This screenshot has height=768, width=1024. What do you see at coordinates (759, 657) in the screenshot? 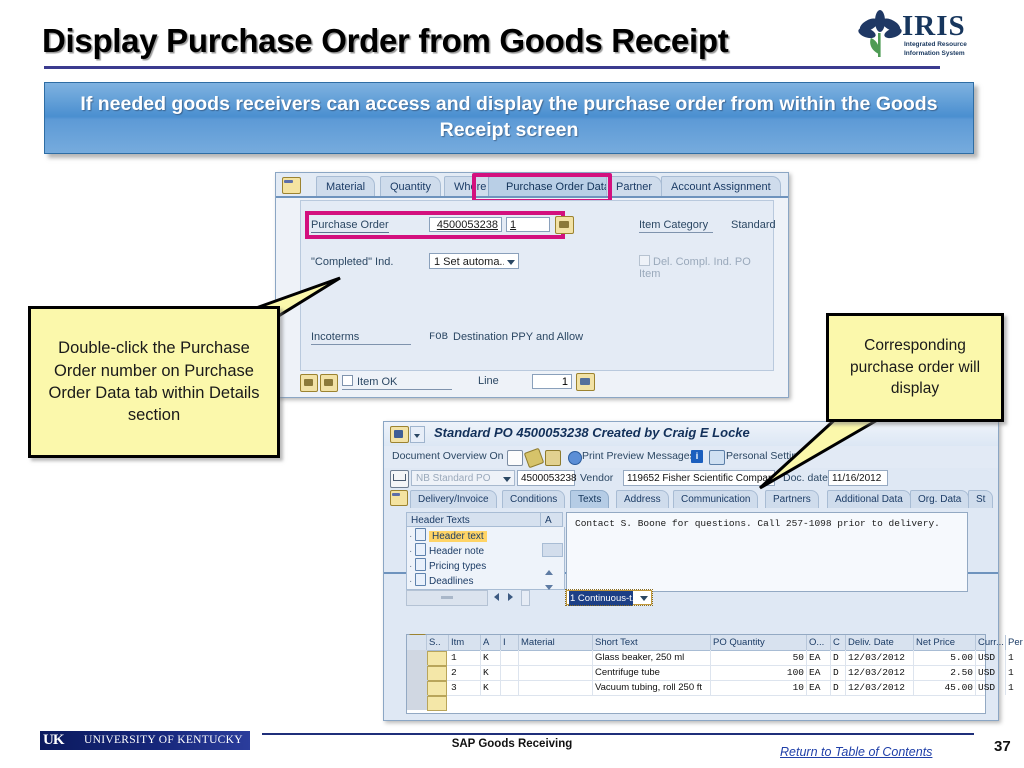
I see `cell-po-quantity: 50` at bounding box center [759, 657].